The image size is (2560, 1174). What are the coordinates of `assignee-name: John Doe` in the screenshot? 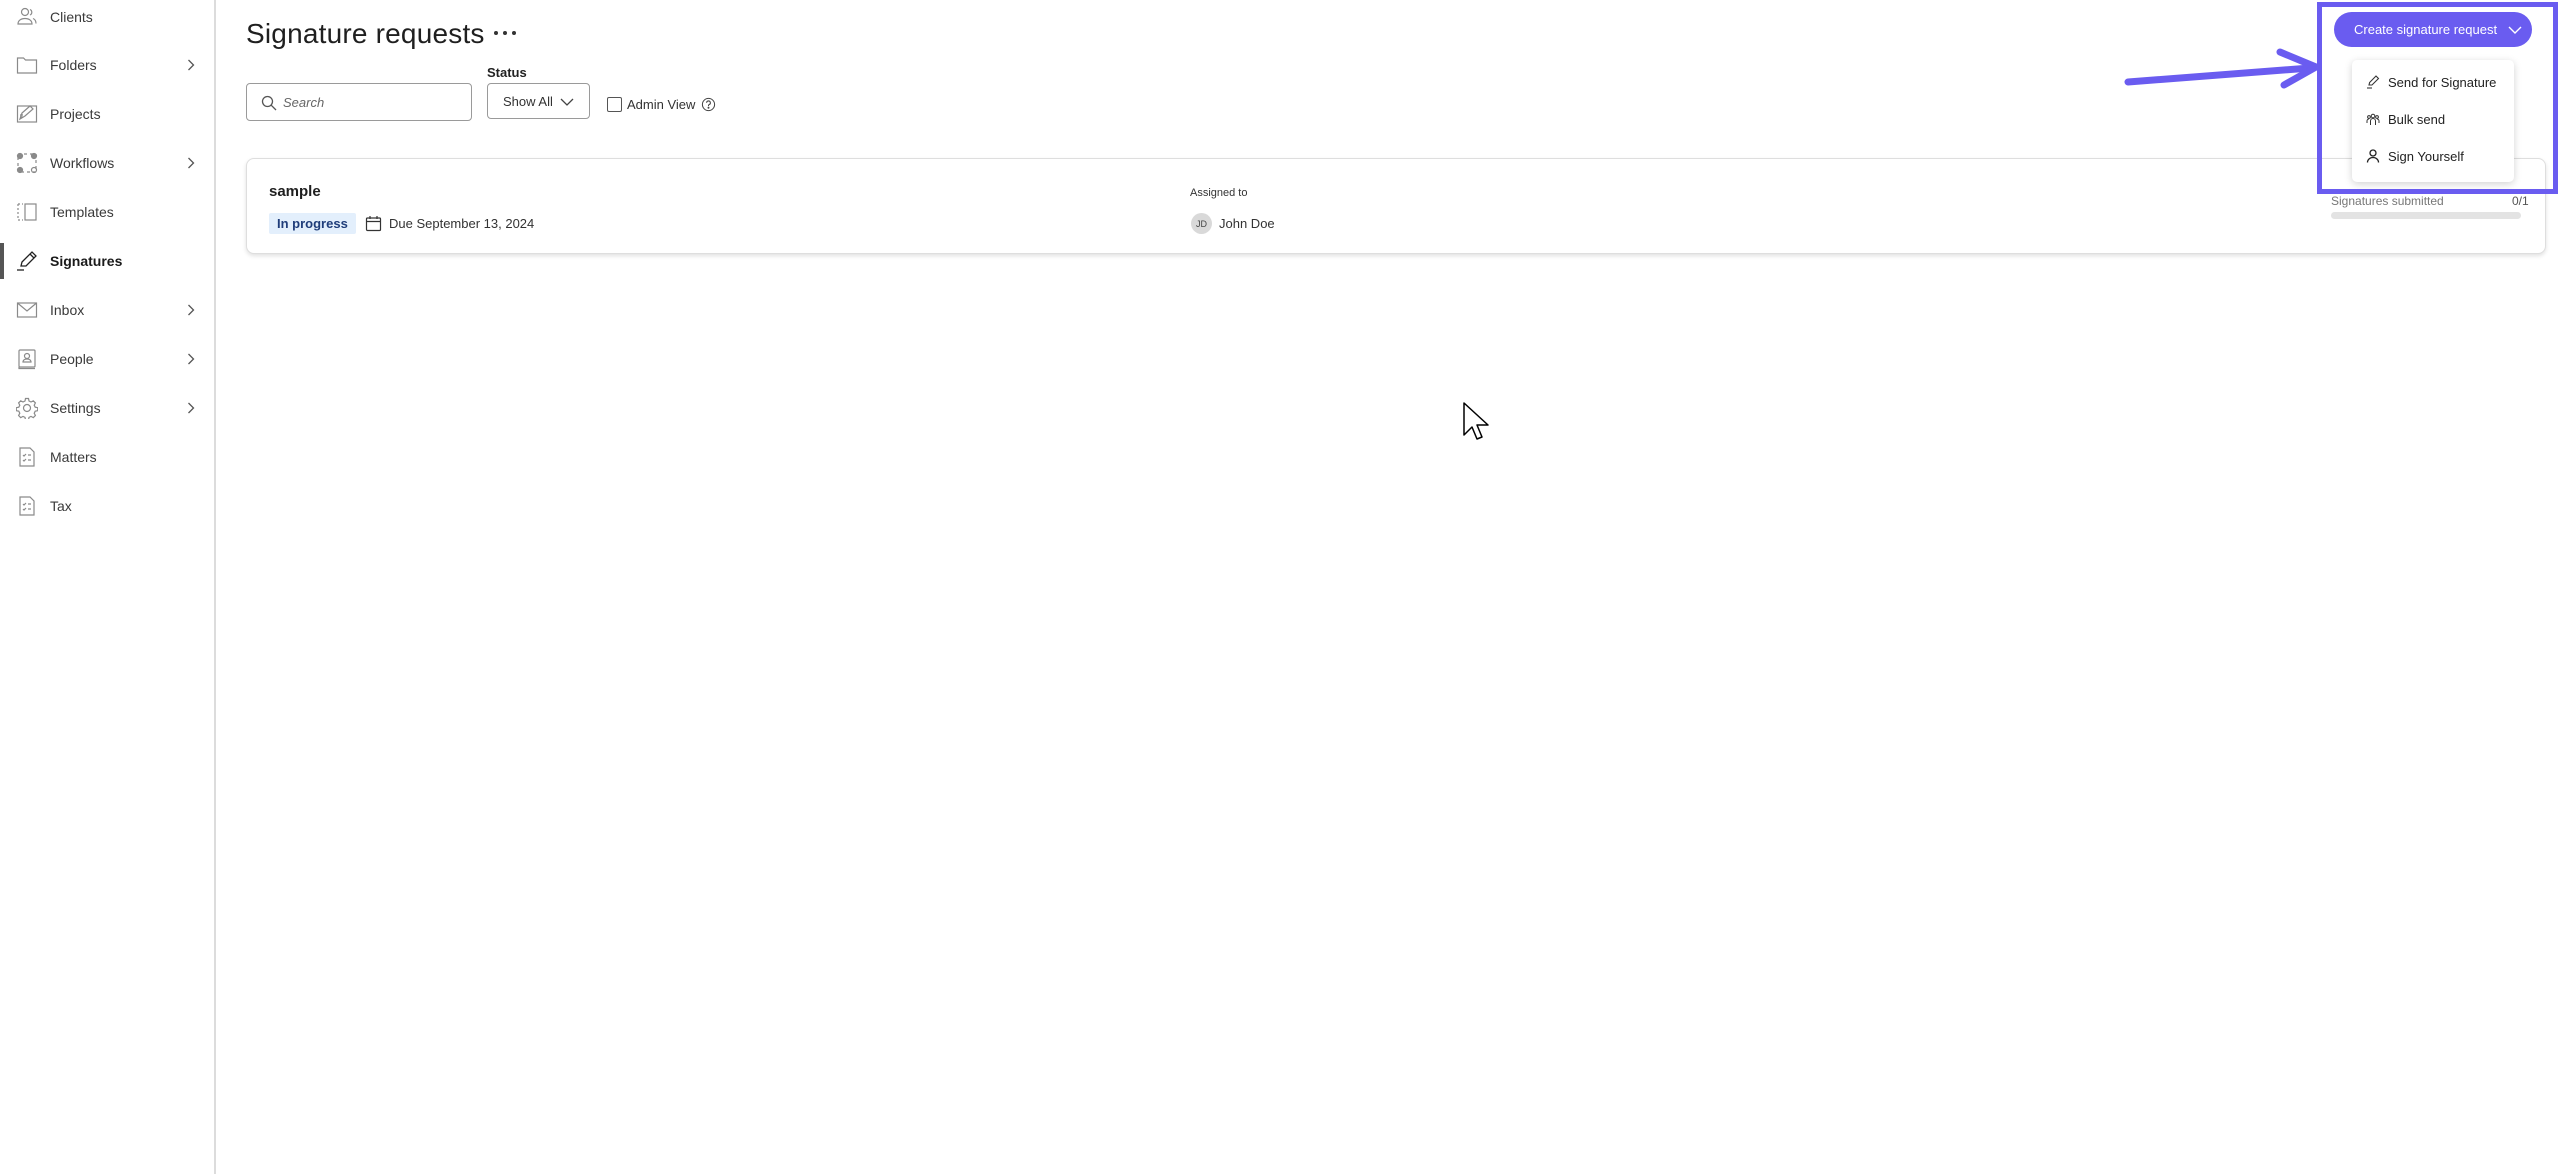 It's located at (1247, 223).